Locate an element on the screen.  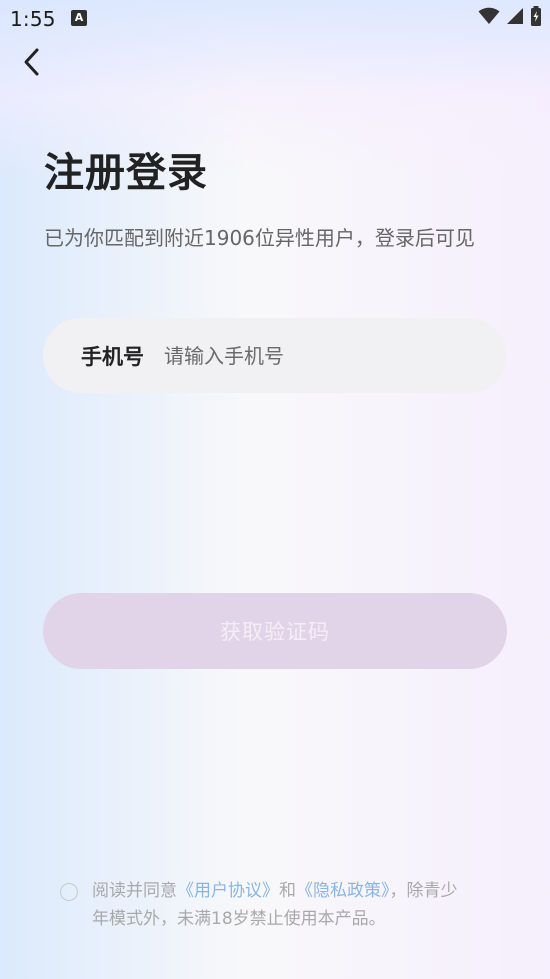
agreement: 阅读并同意《用户协议》和《隐私政策》，除青少年模式外，未满18岁禁止使用本产品。 is located at coordinates (270, 905).